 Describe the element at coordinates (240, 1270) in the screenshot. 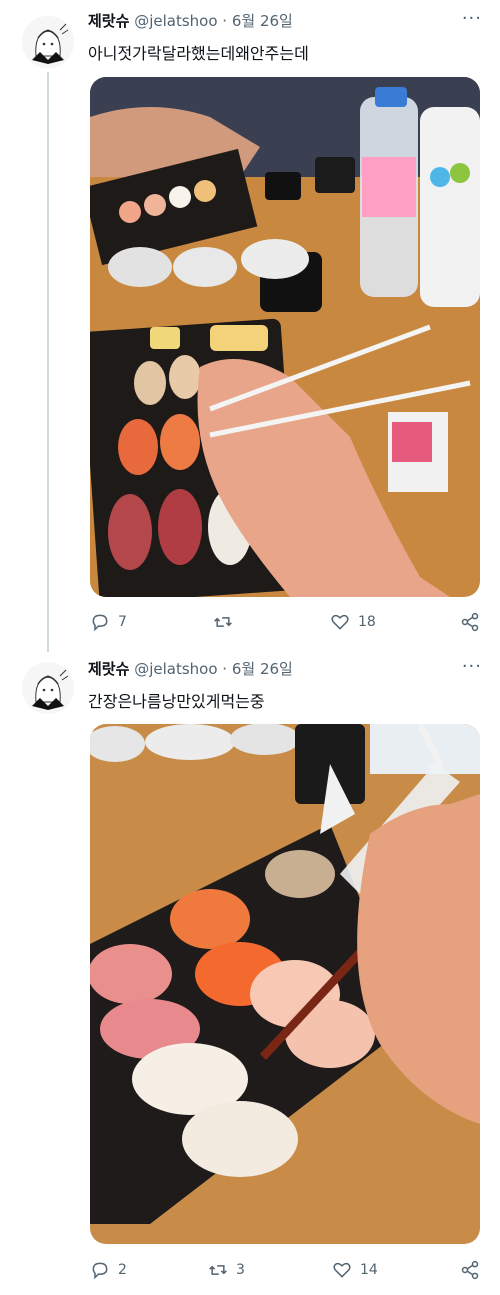

I see `retweet-count: 3` at that location.